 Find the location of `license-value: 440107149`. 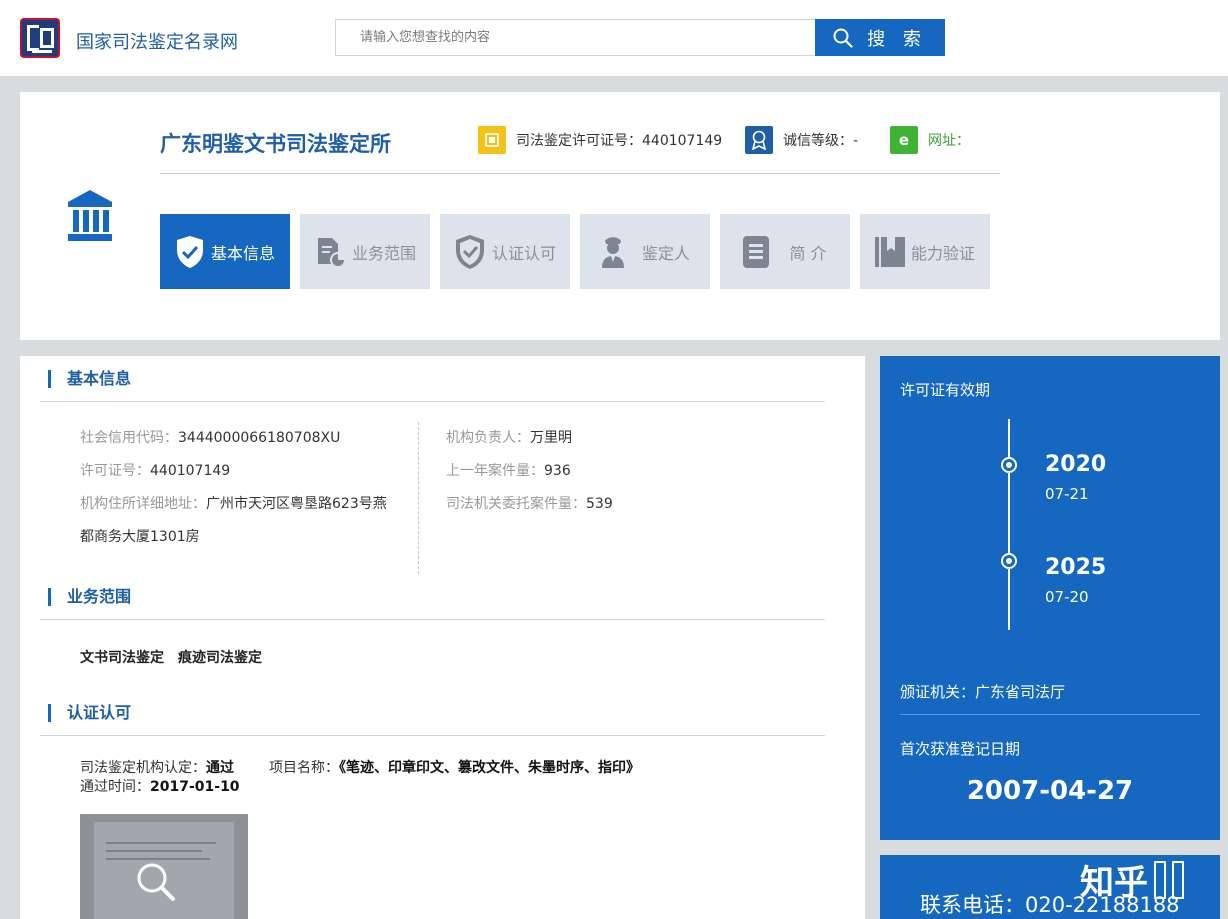

license-value: 440107149 is located at coordinates (190, 471).